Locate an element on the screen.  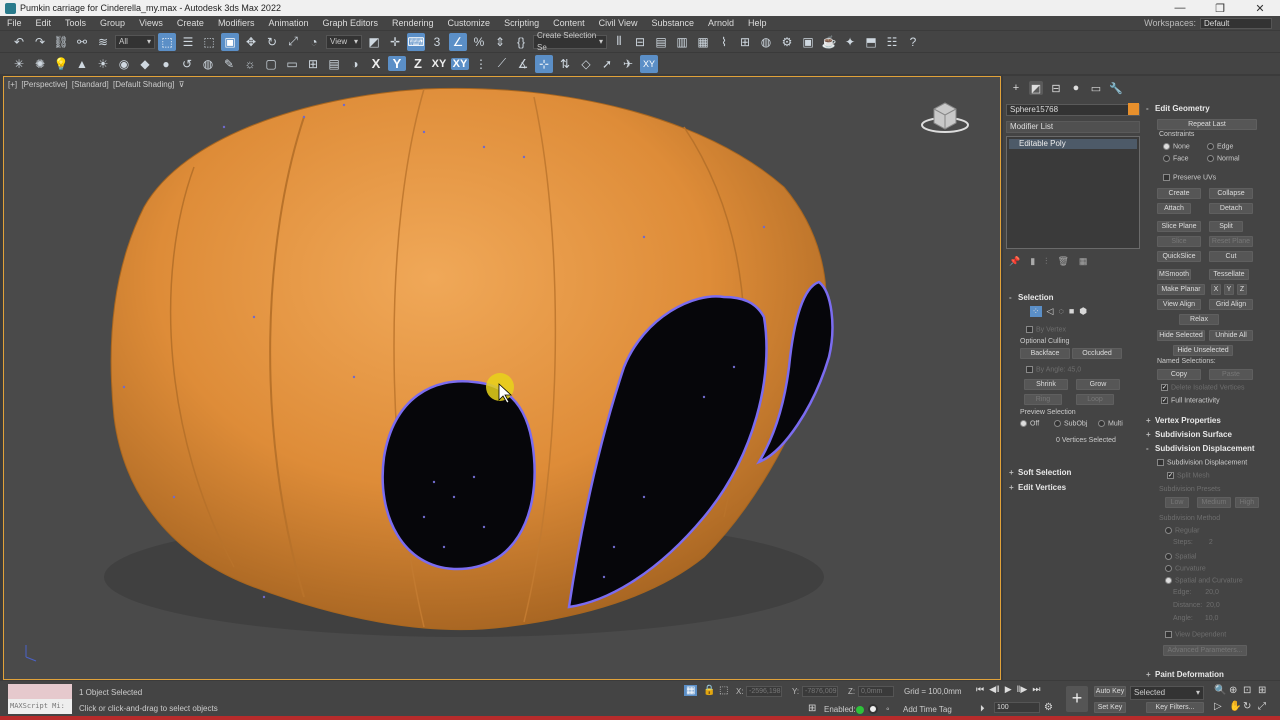
paste-button: Paste is located at coordinates (1231, 374).